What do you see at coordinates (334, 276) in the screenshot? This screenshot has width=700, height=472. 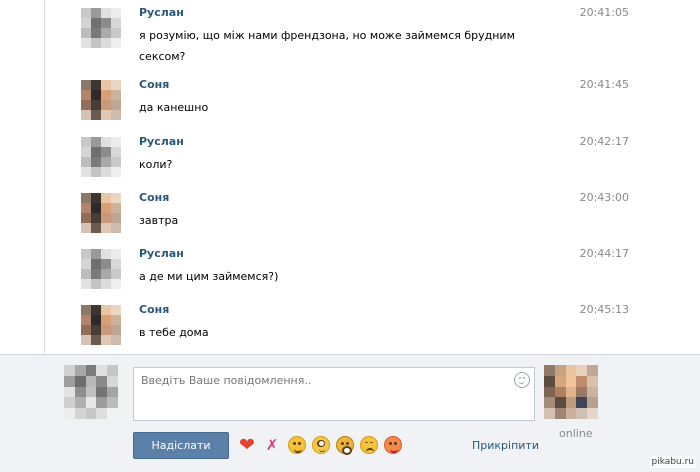 I see `message-text: а де ми цим займемся?)` at bounding box center [334, 276].